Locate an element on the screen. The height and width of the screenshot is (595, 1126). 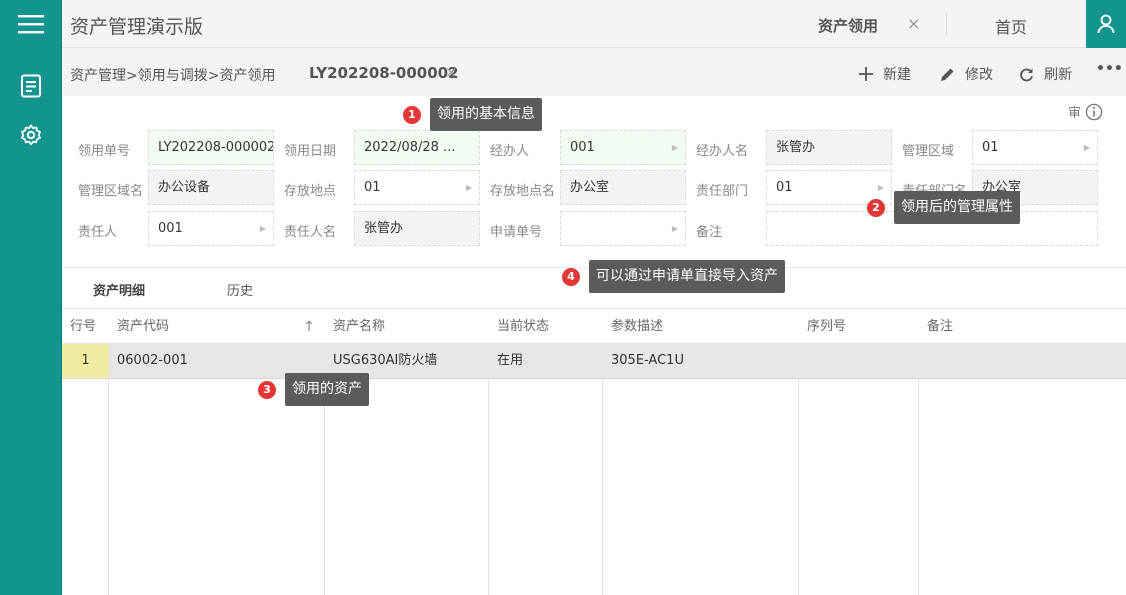
location-field: 01 ▶ is located at coordinates (417, 187).